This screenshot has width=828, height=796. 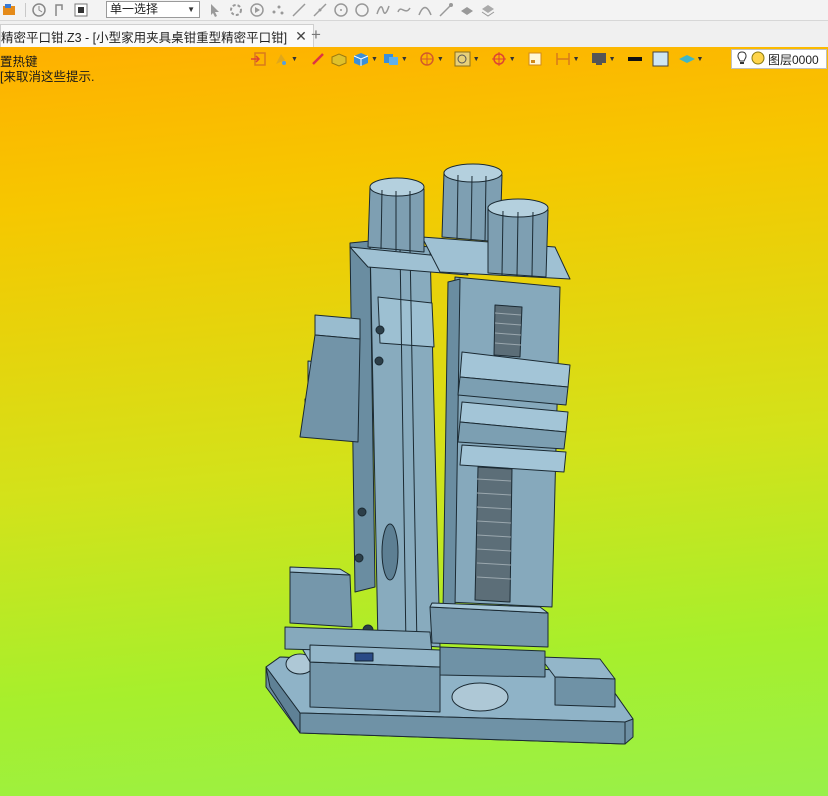 What do you see at coordinates (299, 10) in the screenshot?
I see `line-icon` at bounding box center [299, 10].